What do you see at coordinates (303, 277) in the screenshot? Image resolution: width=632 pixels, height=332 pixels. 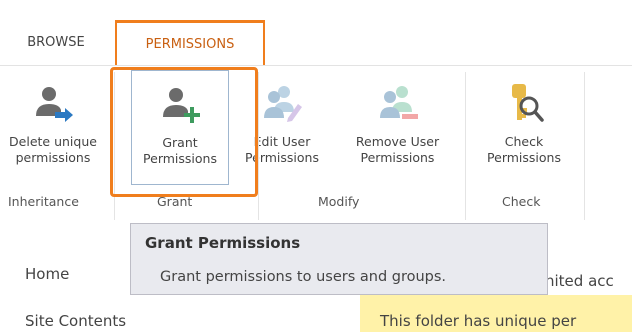 I see `tooltip-description: Grant permissions to users and groups.` at bounding box center [303, 277].